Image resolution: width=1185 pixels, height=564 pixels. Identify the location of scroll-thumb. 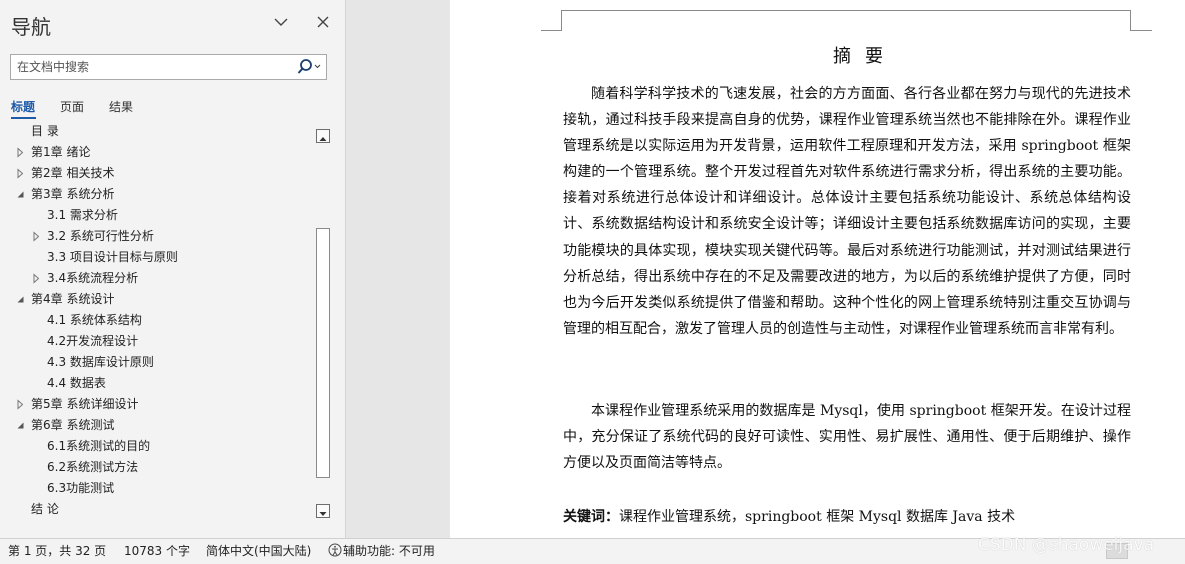
(323, 353).